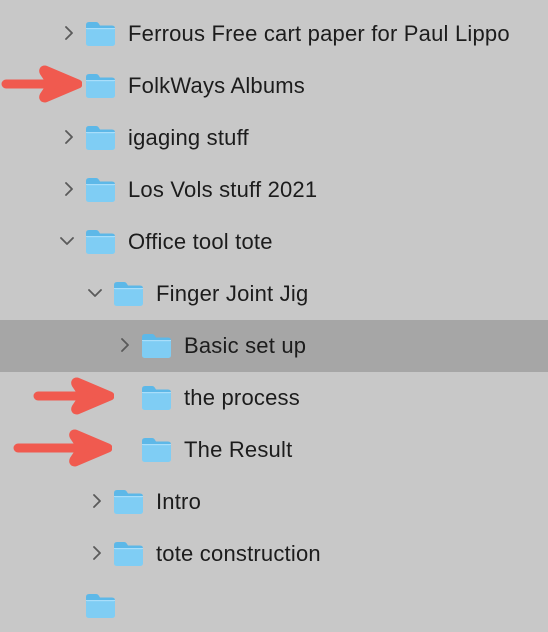 The height and width of the screenshot is (632, 548). Describe the element at coordinates (223, 189) in the screenshot. I see `folder-label: Los Vols stuff 2021` at that location.